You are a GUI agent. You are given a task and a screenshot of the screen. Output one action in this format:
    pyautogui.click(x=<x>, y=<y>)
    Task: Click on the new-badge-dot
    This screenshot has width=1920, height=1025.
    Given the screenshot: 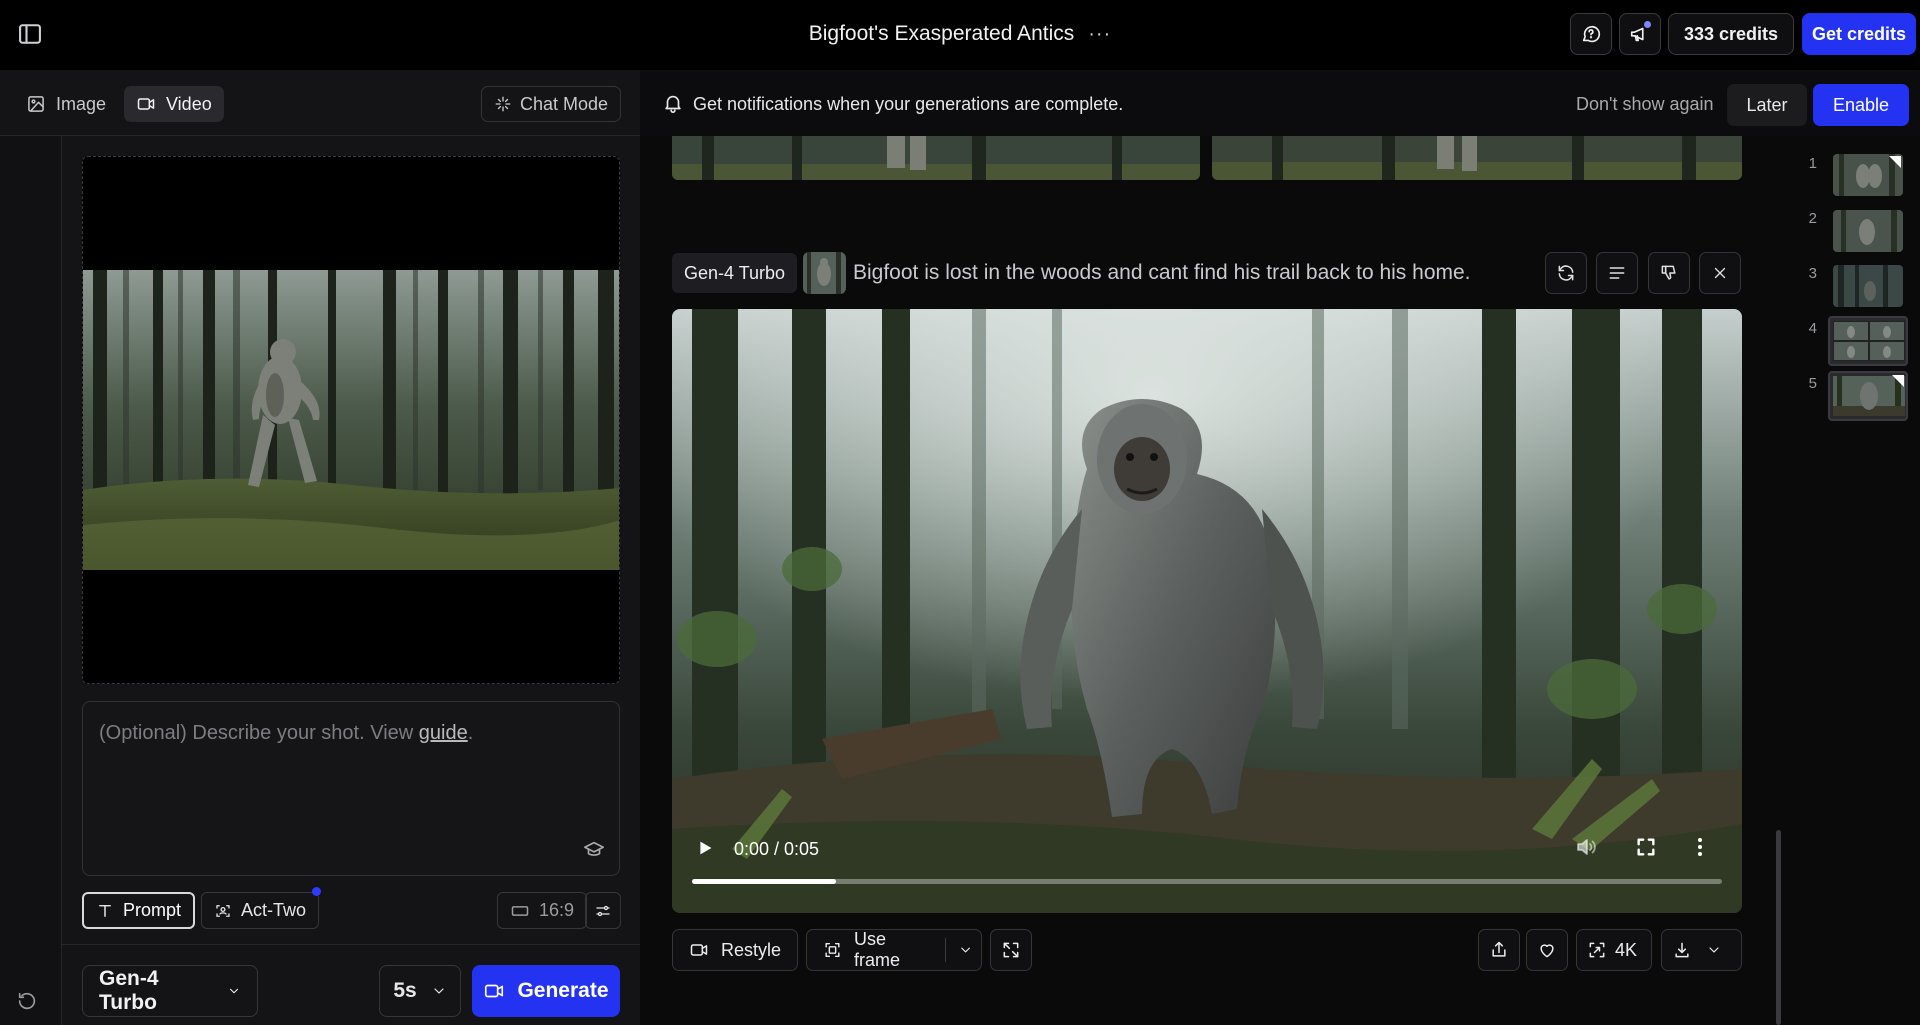 What is the action you would take?
    pyautogui.click(x=317, y=891)
    